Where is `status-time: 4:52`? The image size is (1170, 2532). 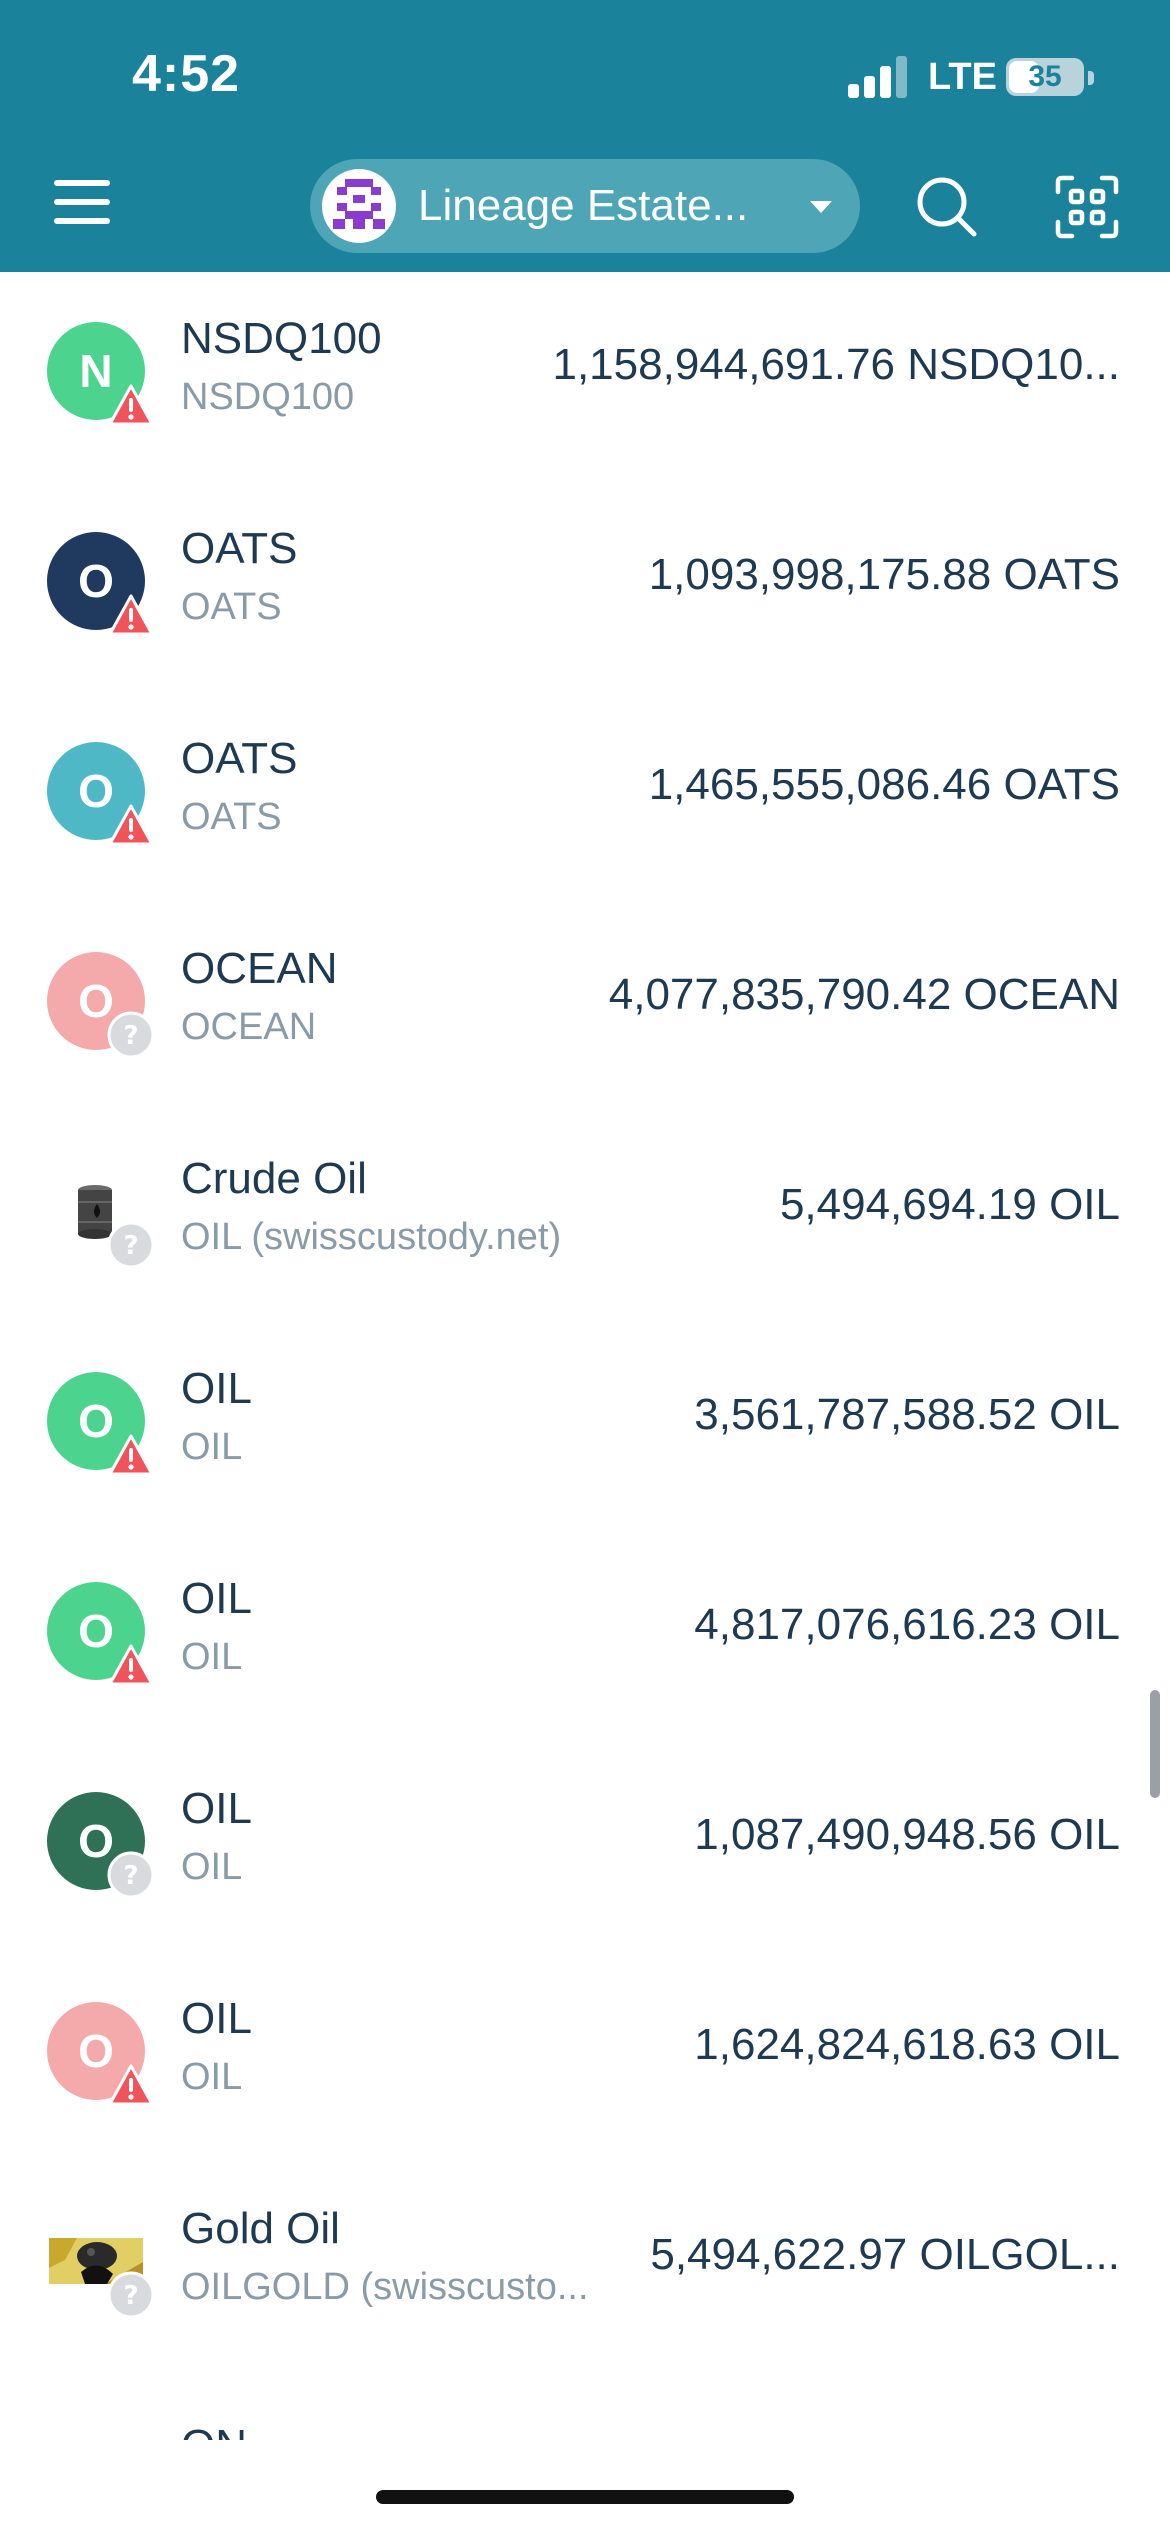
status-time: 4:52 is located at coordinates (186, 74).